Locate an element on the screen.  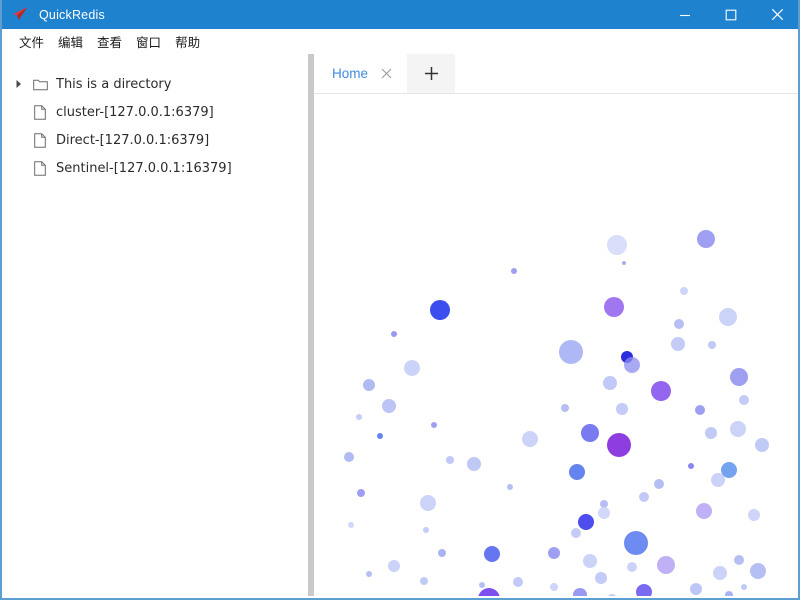
add-tab-button is located at coordinates (431, 73).